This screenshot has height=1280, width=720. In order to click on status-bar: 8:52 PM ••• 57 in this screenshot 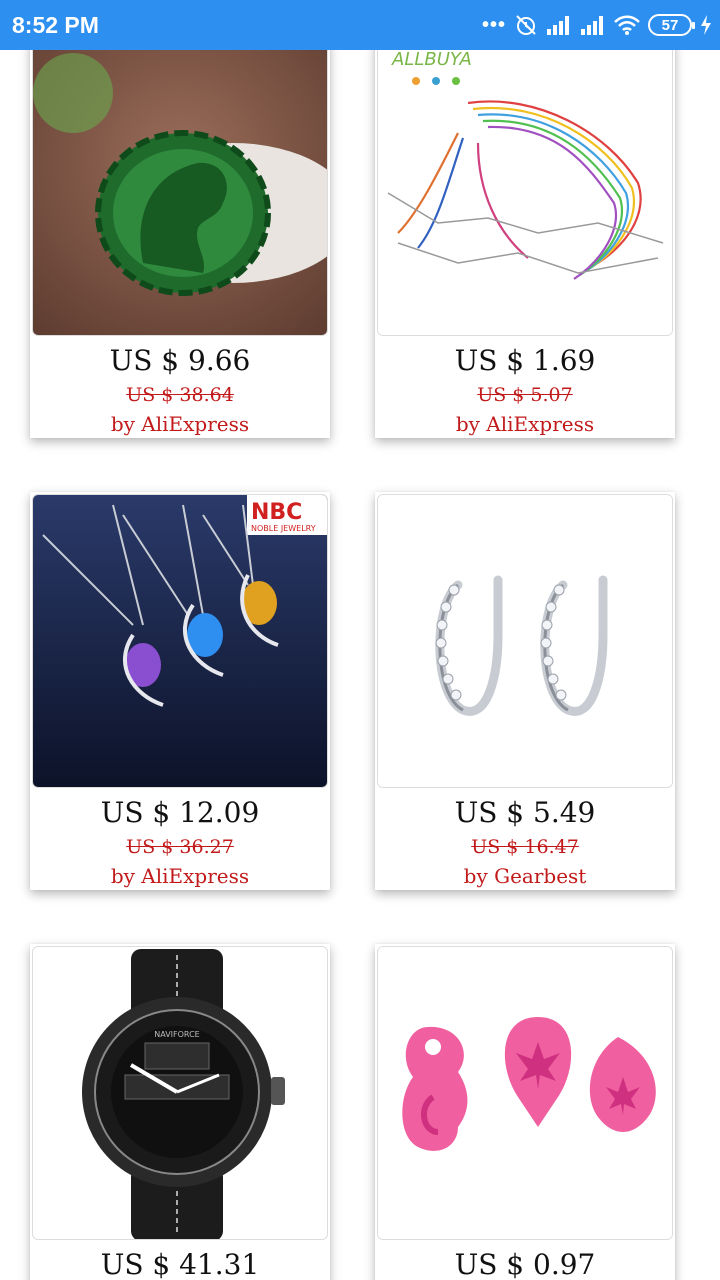, I will do `click(360, 25)`.